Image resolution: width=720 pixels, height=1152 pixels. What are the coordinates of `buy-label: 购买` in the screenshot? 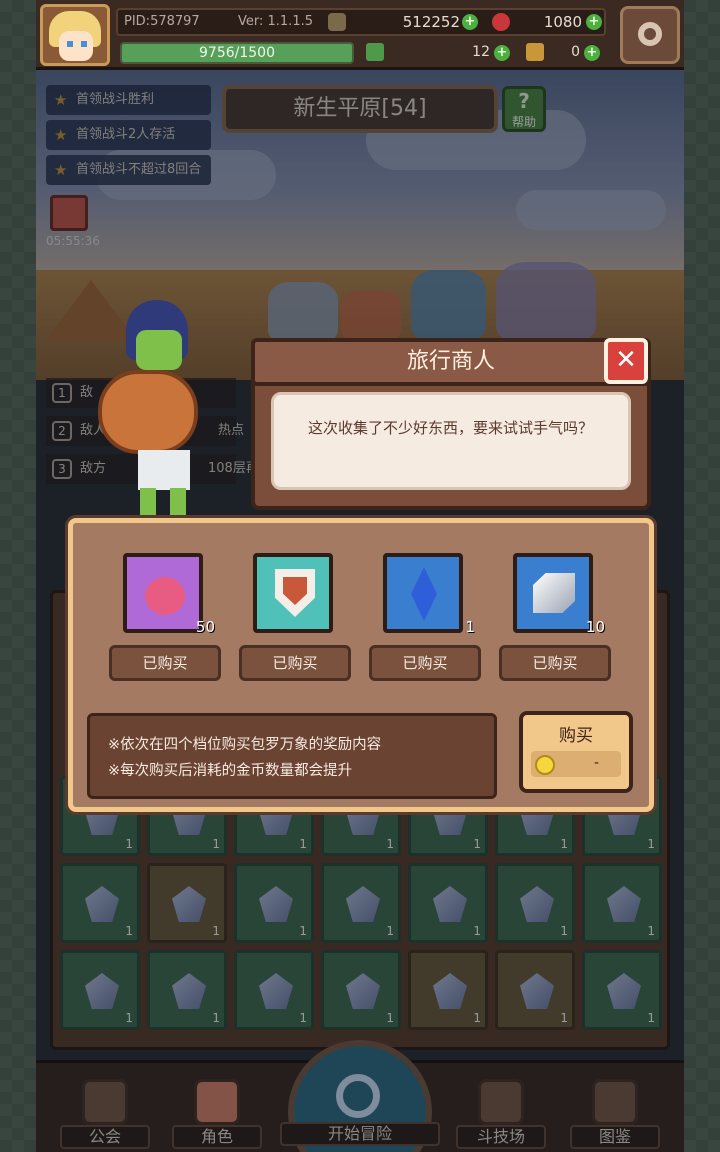 It's located at (576, 736).